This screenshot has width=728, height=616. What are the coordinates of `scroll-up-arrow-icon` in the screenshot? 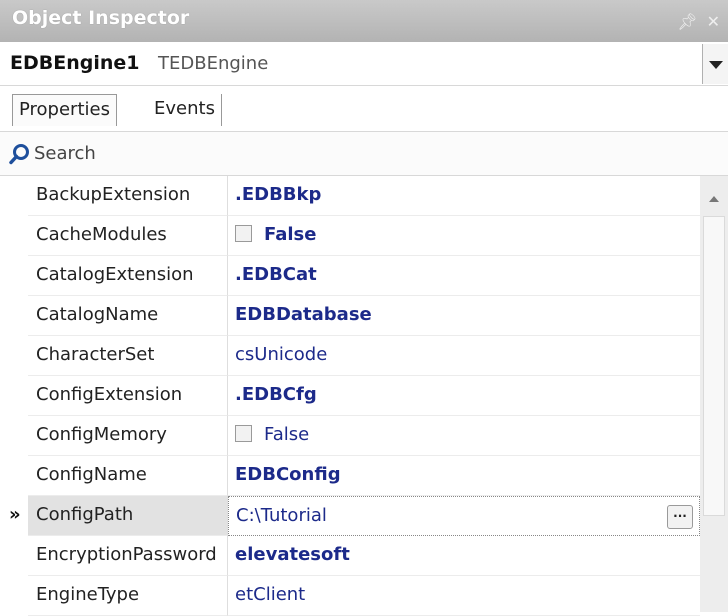 It's located at (714, 199).